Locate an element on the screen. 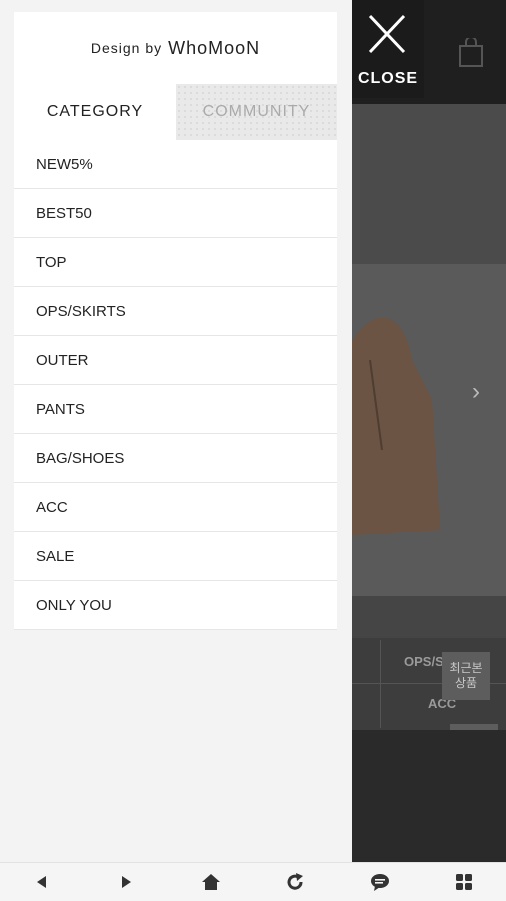 The width and height of the screenshot is (506, 901). chevron-right-icon: › is located at coordinates (476, 392).